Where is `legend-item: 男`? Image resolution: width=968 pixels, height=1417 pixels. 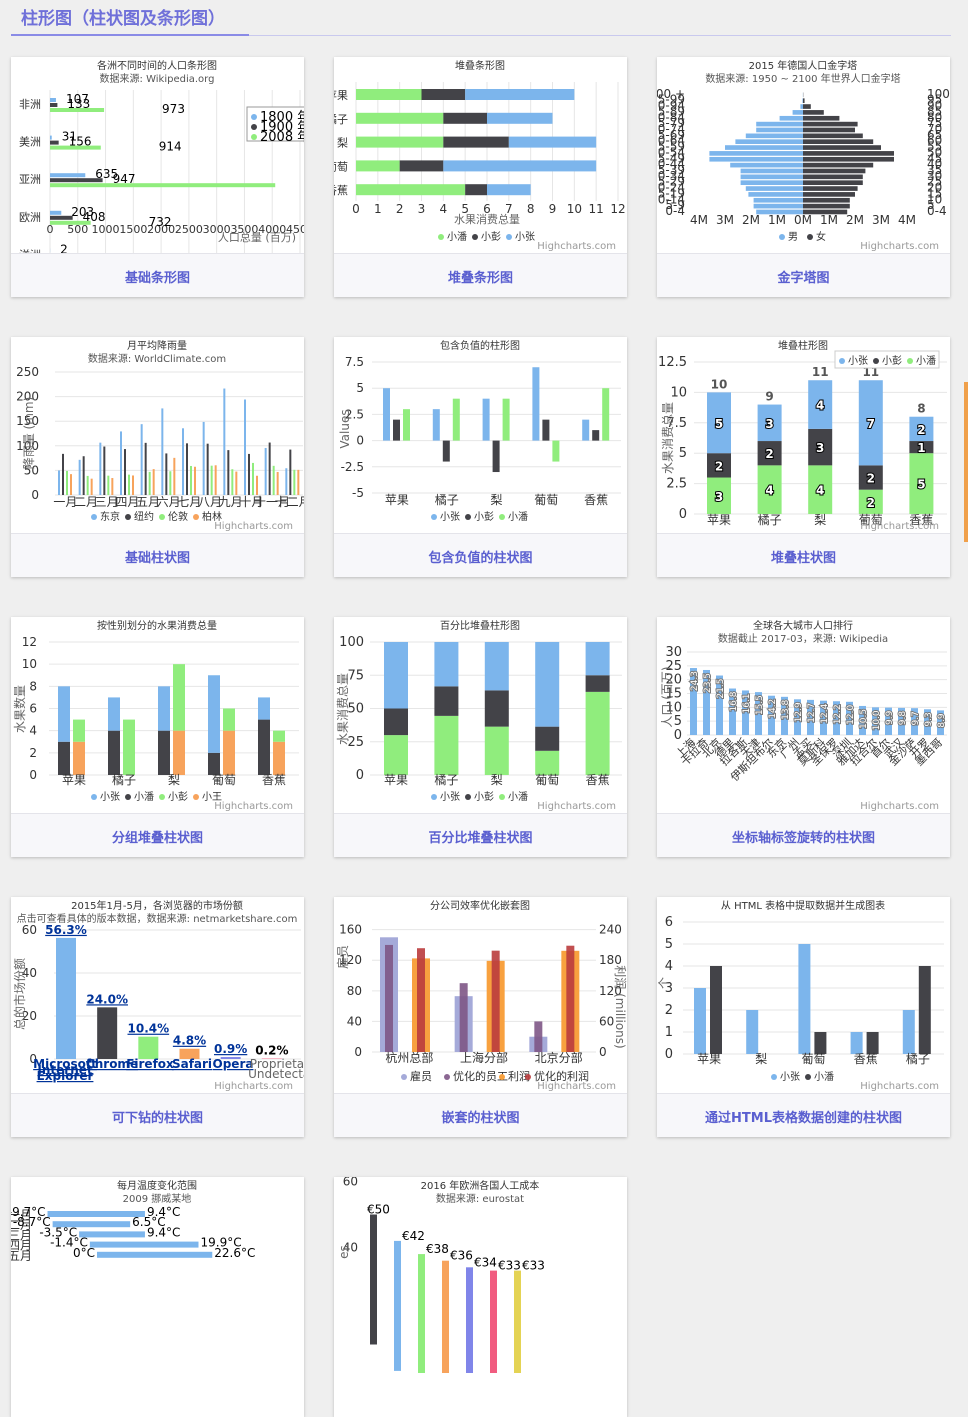
legend-item: 男 is located at coordinates (793, 237).